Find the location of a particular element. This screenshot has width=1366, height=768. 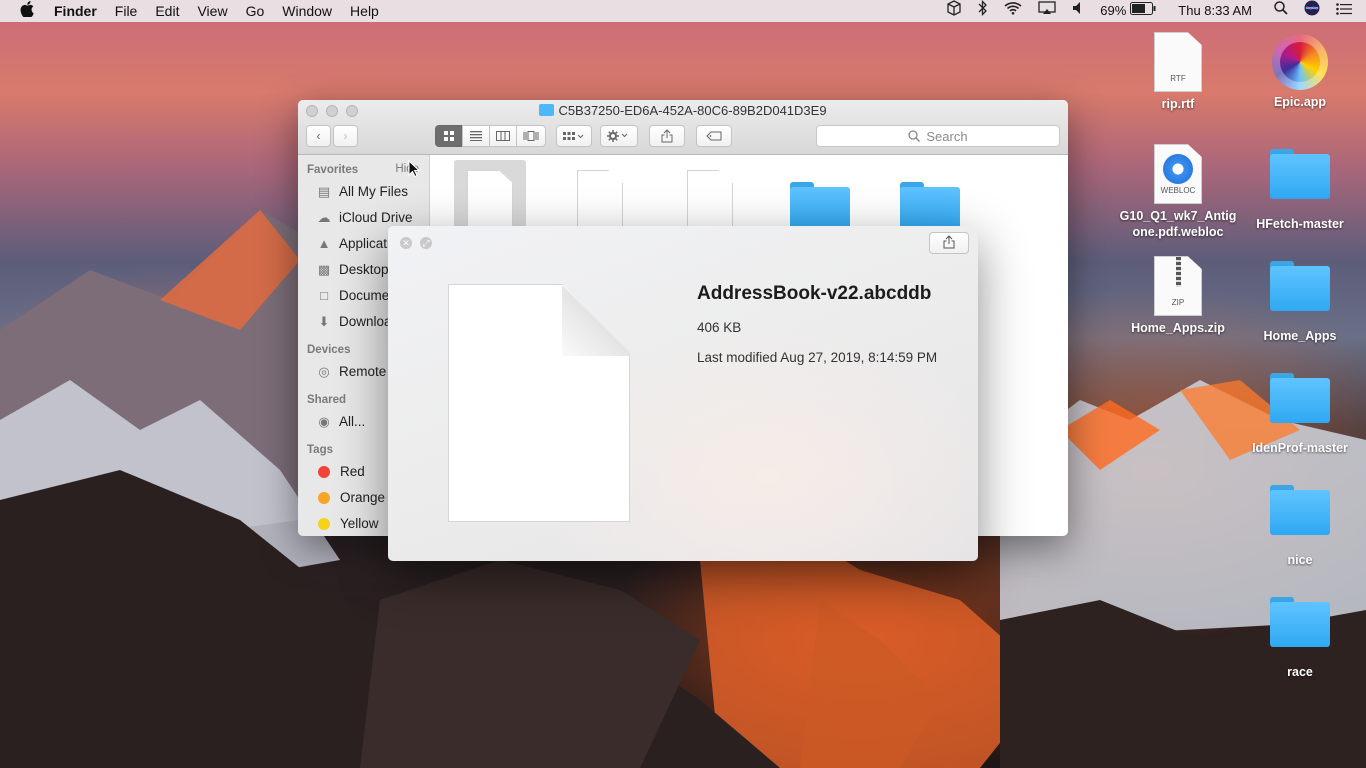

desktop-icon-home-apps-zip: ZIP Home_Apps.zip is located at coordinates (1178, 296).